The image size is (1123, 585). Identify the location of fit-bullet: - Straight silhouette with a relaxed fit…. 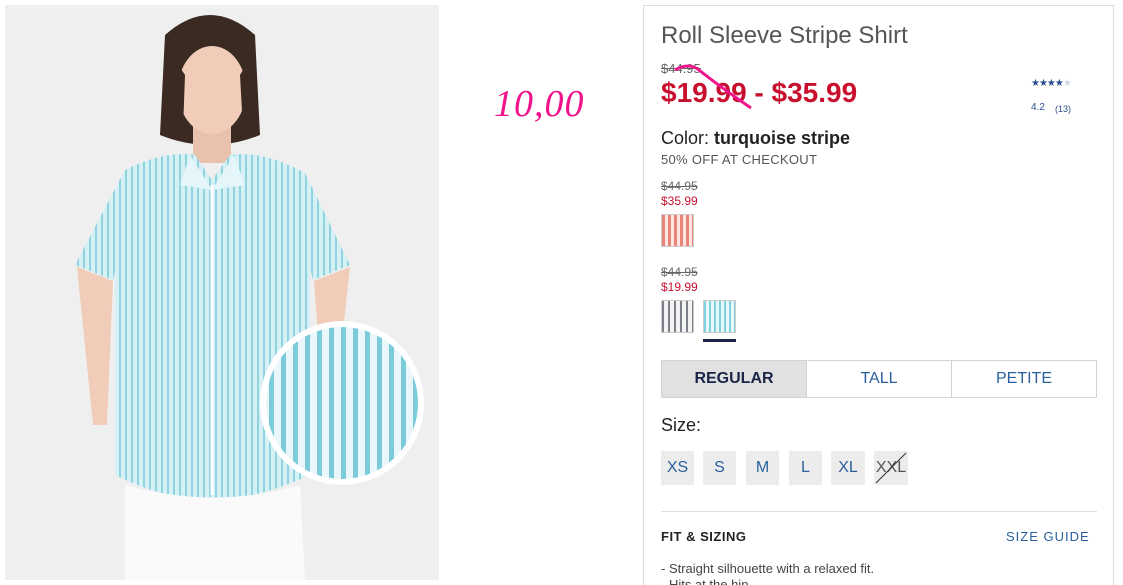
(768, 568).